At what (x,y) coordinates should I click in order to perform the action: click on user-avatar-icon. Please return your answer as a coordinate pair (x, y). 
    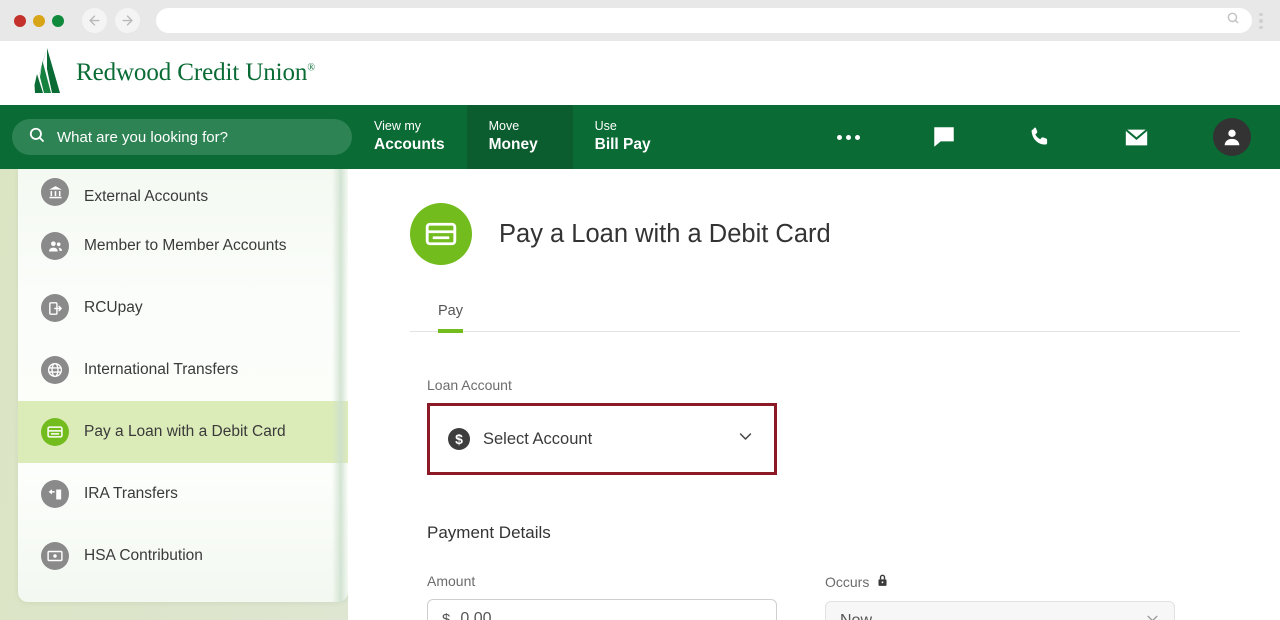
    Looking at the image, I should click on (1232, 137).